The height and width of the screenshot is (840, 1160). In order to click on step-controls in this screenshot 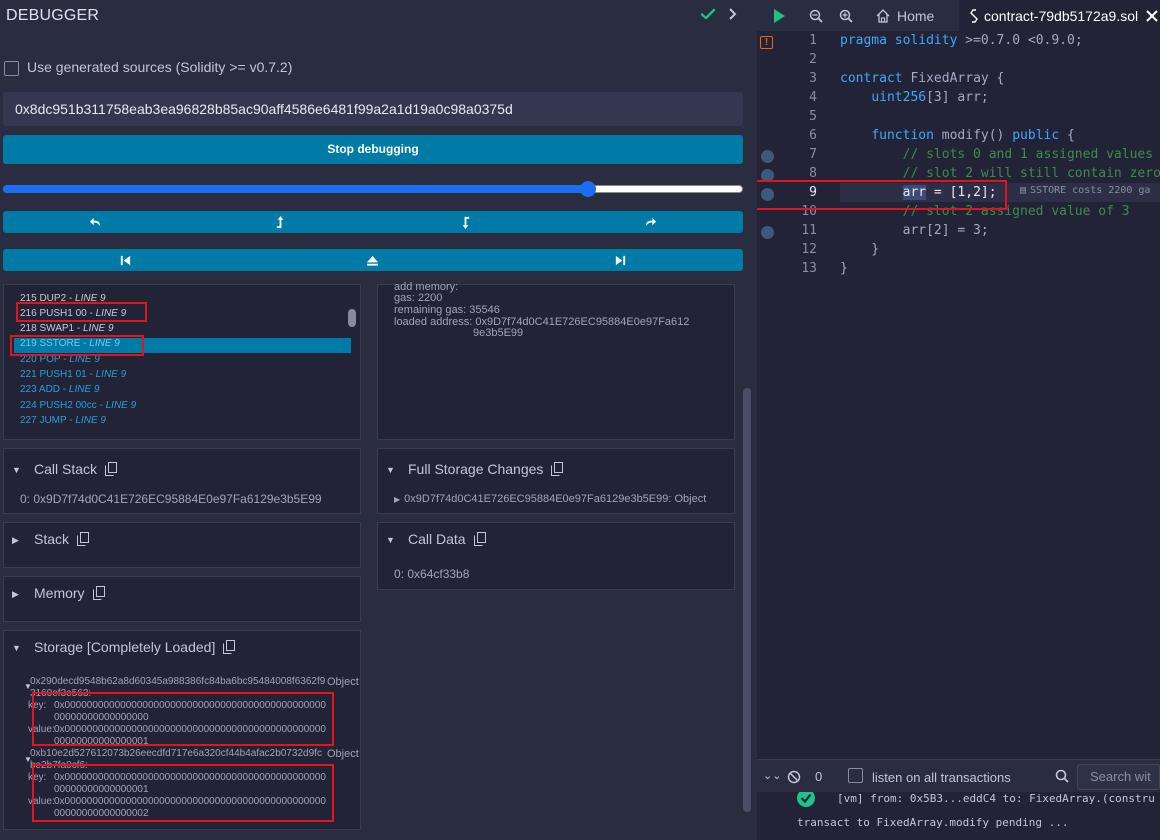, I will do `click(373, 222)`.